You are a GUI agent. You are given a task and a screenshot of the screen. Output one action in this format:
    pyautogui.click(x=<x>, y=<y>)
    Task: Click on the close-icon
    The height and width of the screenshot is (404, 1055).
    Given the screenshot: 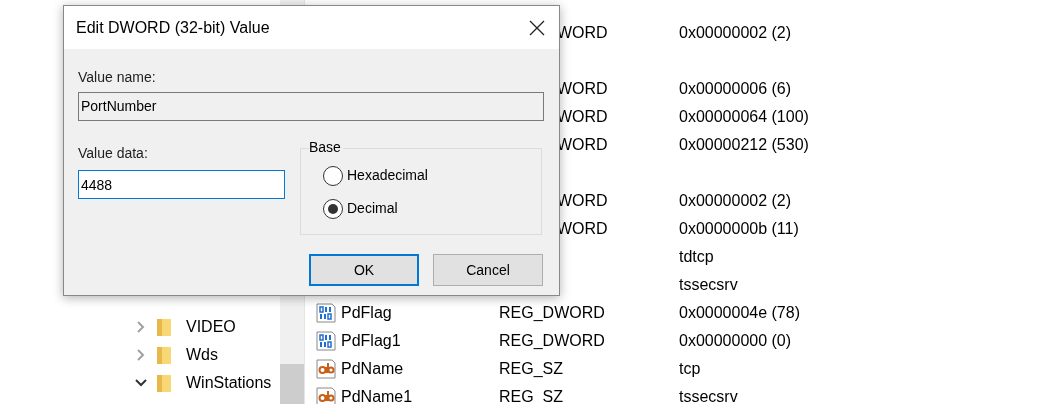 What is the action you would take?
    pyautogui.click(x=537, y=27)
    